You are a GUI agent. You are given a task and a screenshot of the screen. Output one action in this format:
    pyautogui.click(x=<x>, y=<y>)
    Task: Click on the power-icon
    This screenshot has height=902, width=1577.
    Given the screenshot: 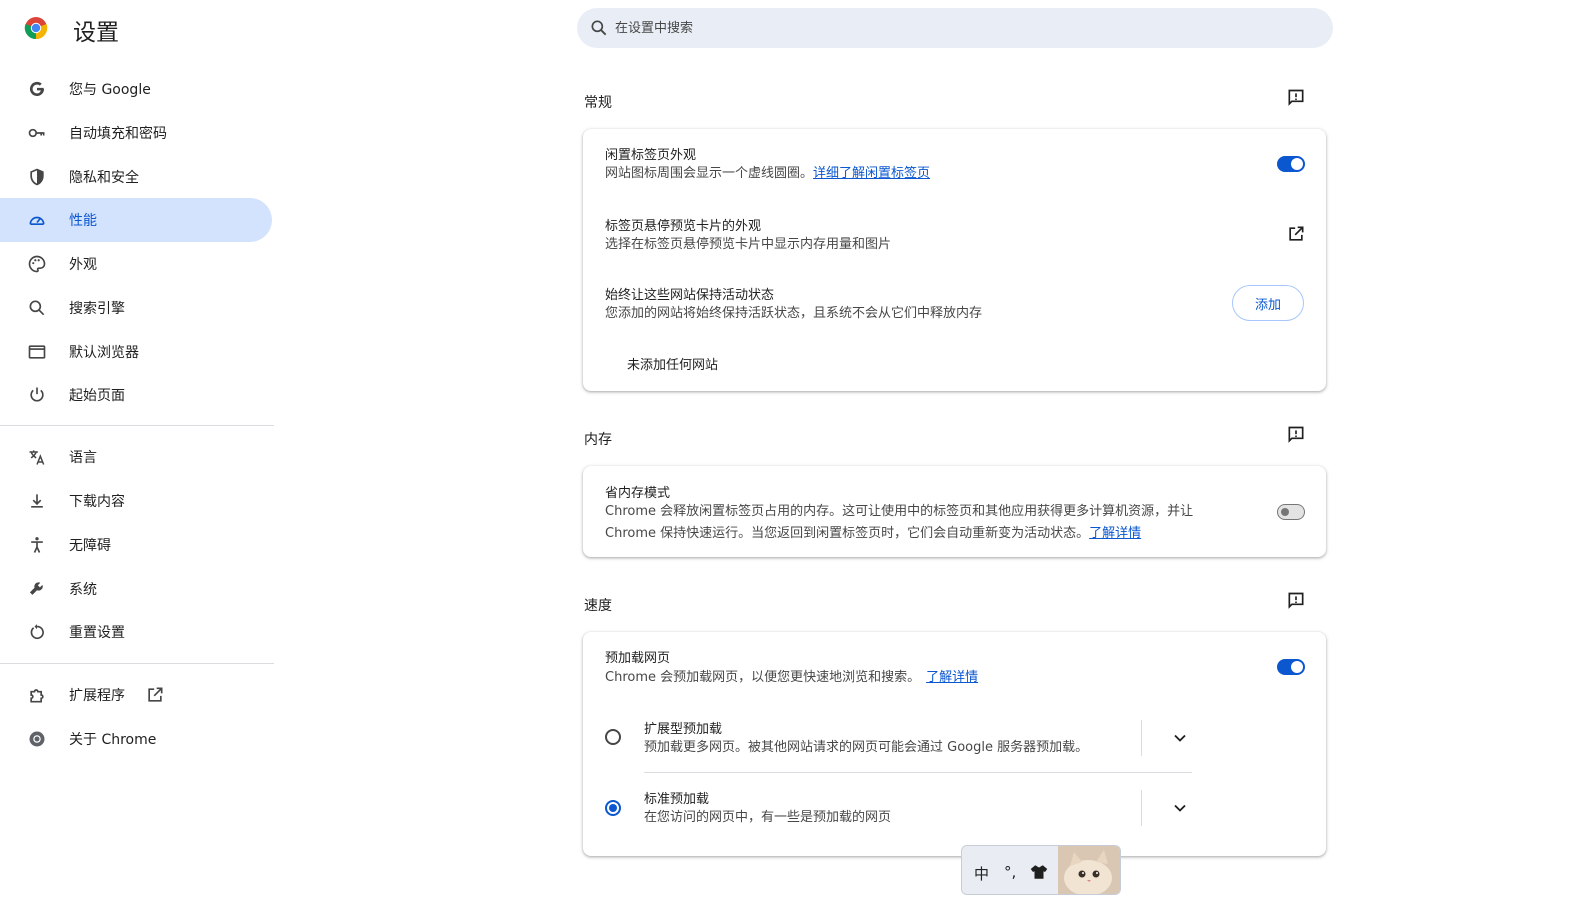 What is the action you would take?
    pyautogui.click(x=37, y=395)
    